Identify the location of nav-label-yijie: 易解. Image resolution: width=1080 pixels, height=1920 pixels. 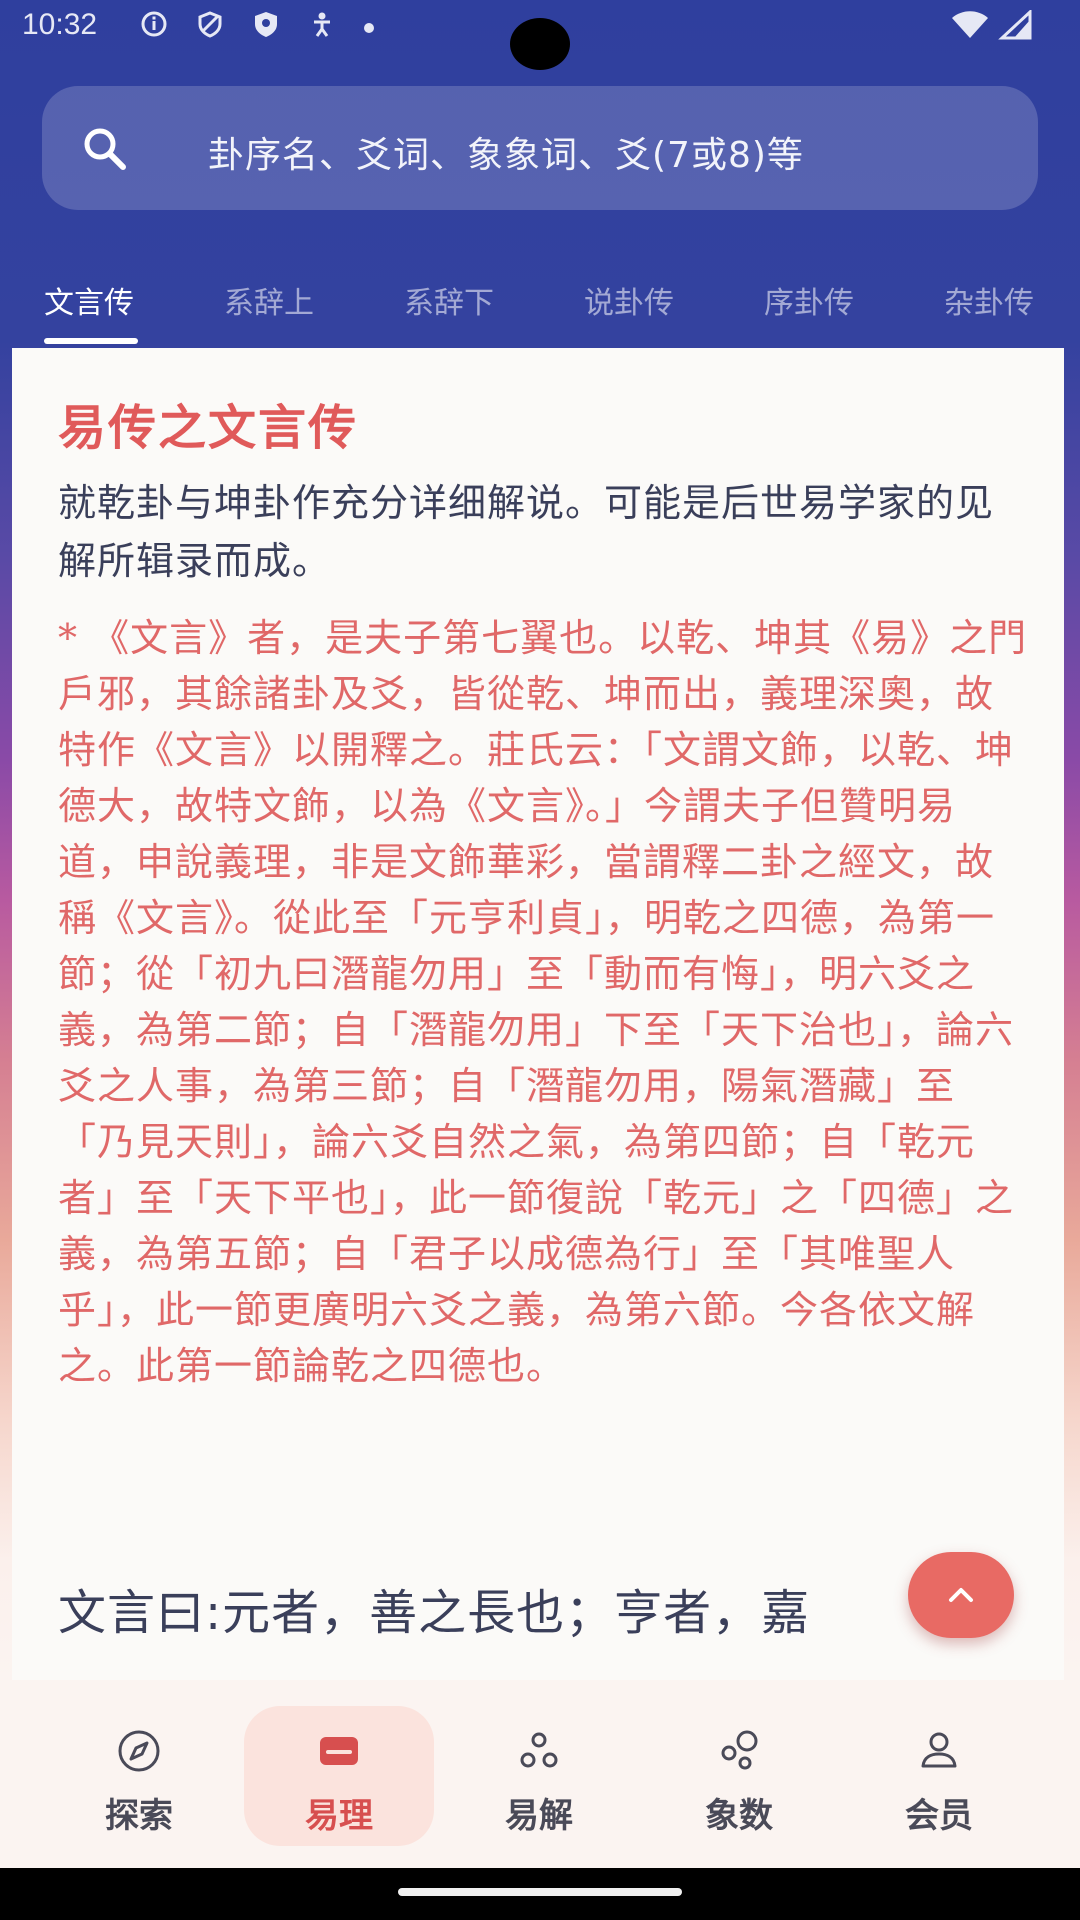
(539, 1816).